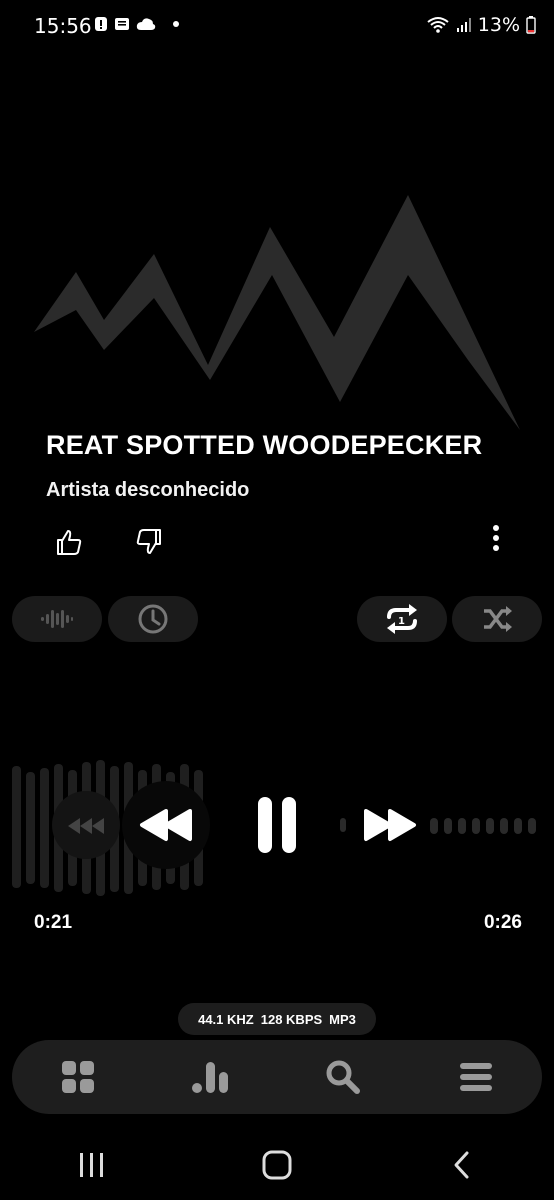  I want to click on grid-icon, so click(78, 1077).